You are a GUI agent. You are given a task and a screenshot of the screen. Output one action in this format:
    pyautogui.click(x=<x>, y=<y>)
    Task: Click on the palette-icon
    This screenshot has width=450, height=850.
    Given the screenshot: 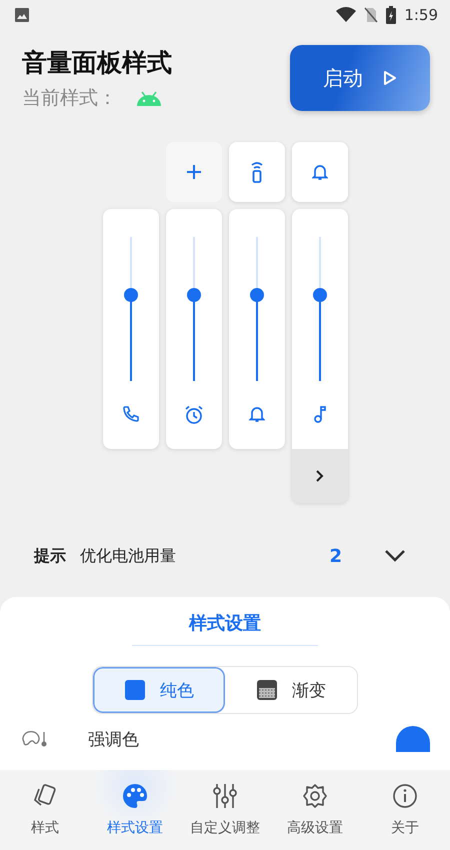 What is the action you would take?
    pyautogui.click(x=135, y=796)
    